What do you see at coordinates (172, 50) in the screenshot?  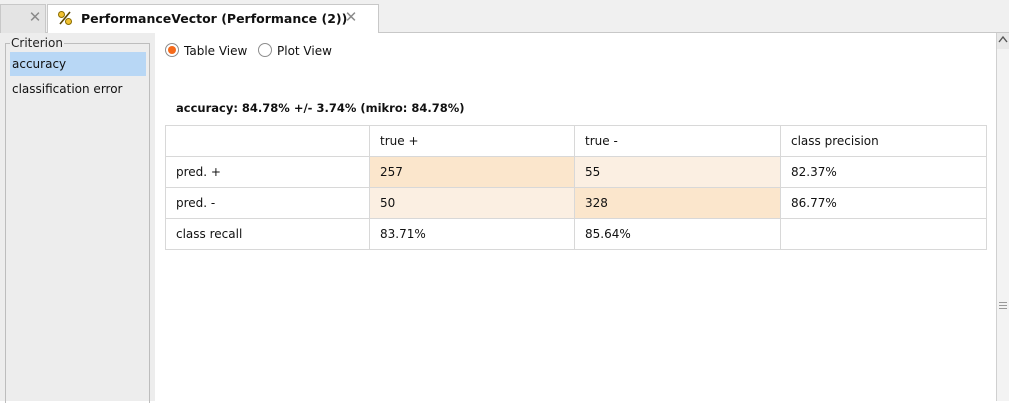 I see `radio-selected-icon` at bounding box center [172, 50].